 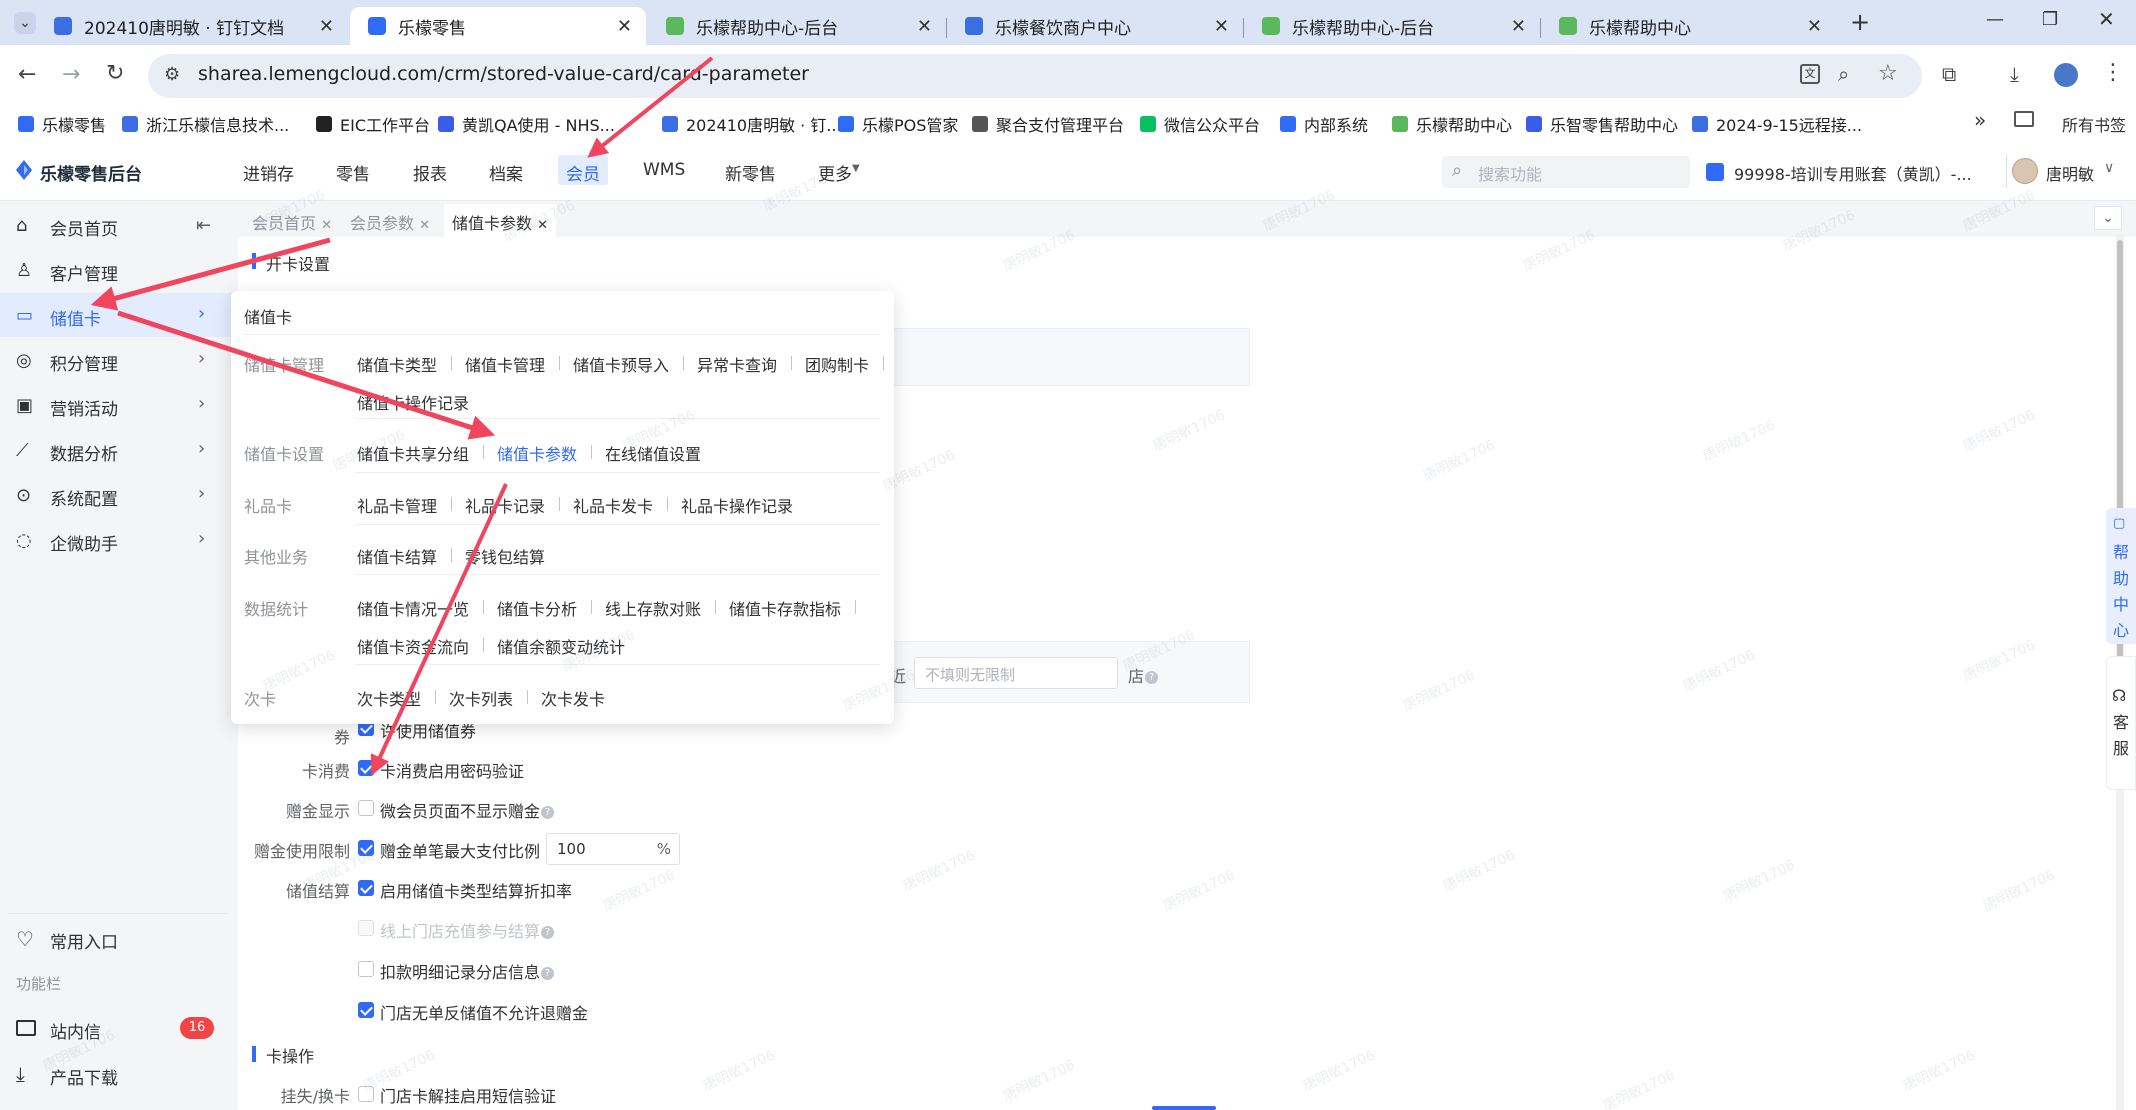 What do you see at coordinates (373, 124) in the screenshot?
I see `bookmark-item: EIC工作平台` at bounding box center [373, 124].